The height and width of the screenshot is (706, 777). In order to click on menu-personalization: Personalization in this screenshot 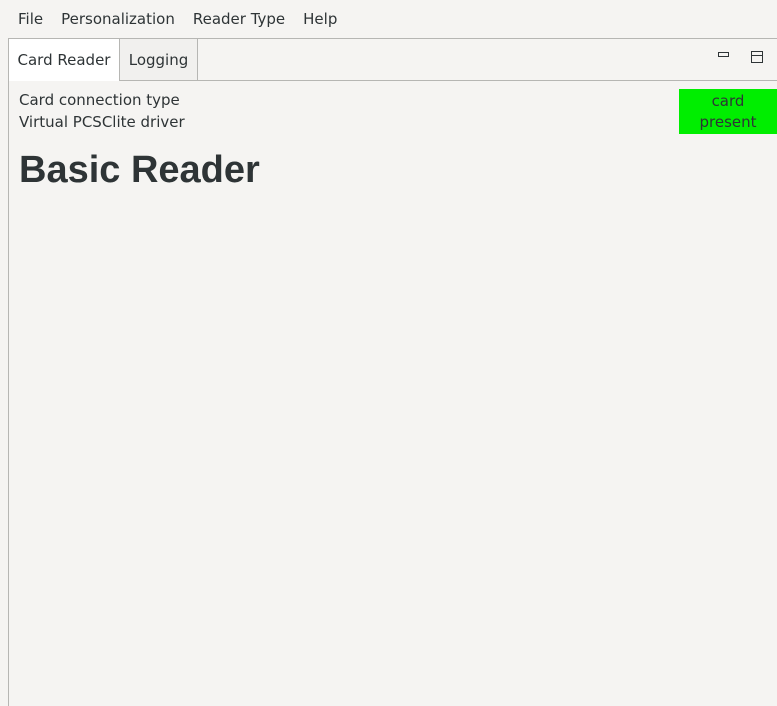, I will do `click(119, 19)`.